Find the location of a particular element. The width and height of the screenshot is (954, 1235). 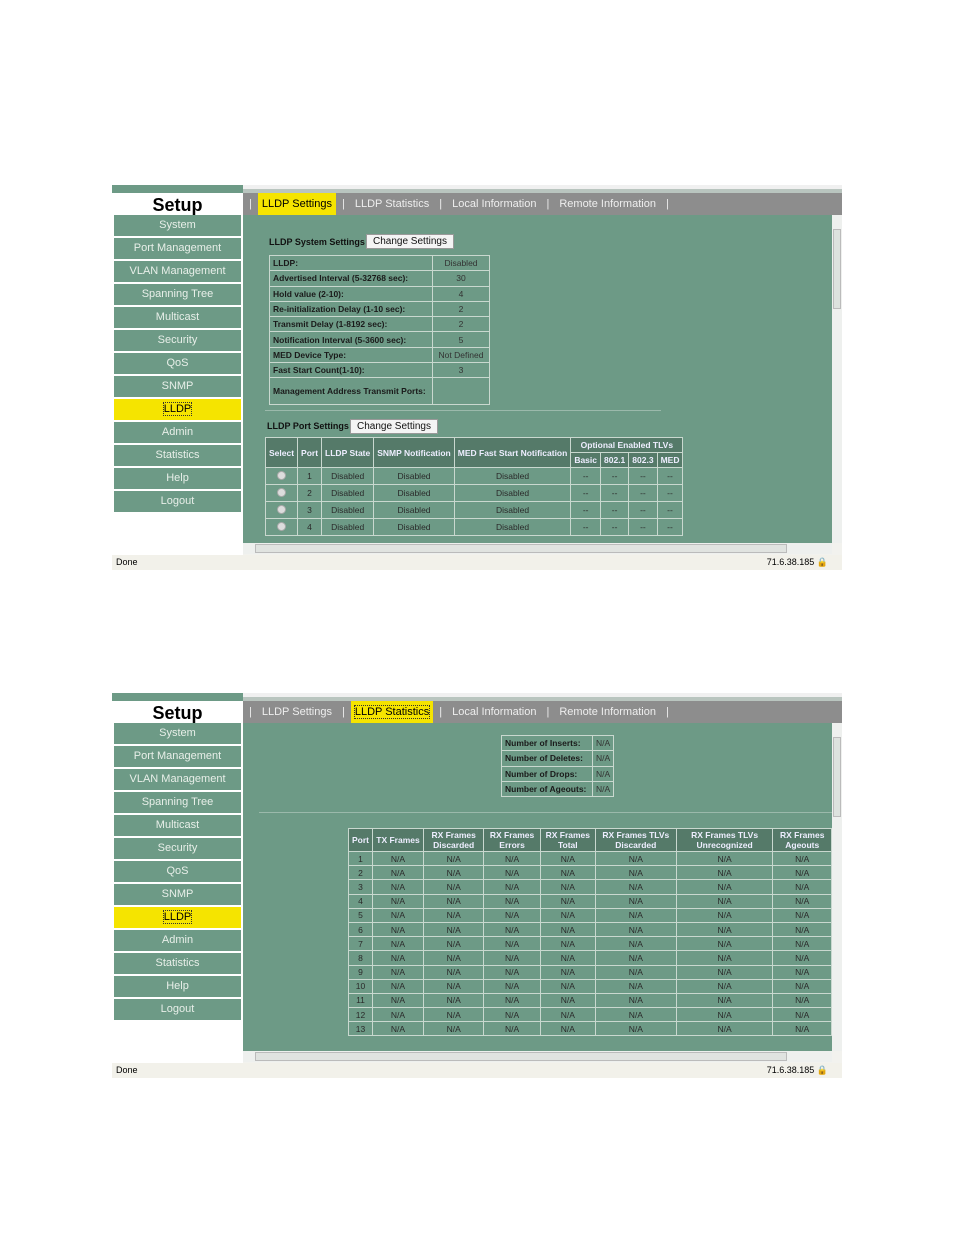

table-cell: 10 is located at coordinates (360, 986).